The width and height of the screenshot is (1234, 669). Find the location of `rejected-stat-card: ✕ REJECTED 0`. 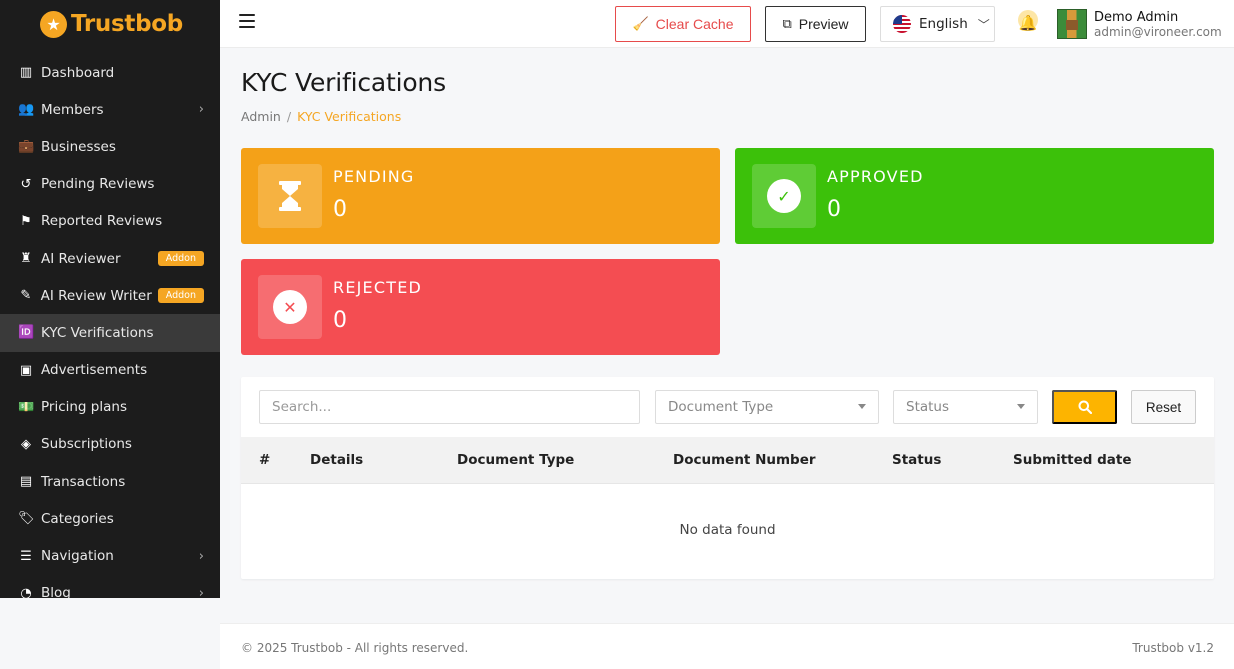

rejected-stat-card: ✕ REJECTED 0 is located at coordinates (480, 307).